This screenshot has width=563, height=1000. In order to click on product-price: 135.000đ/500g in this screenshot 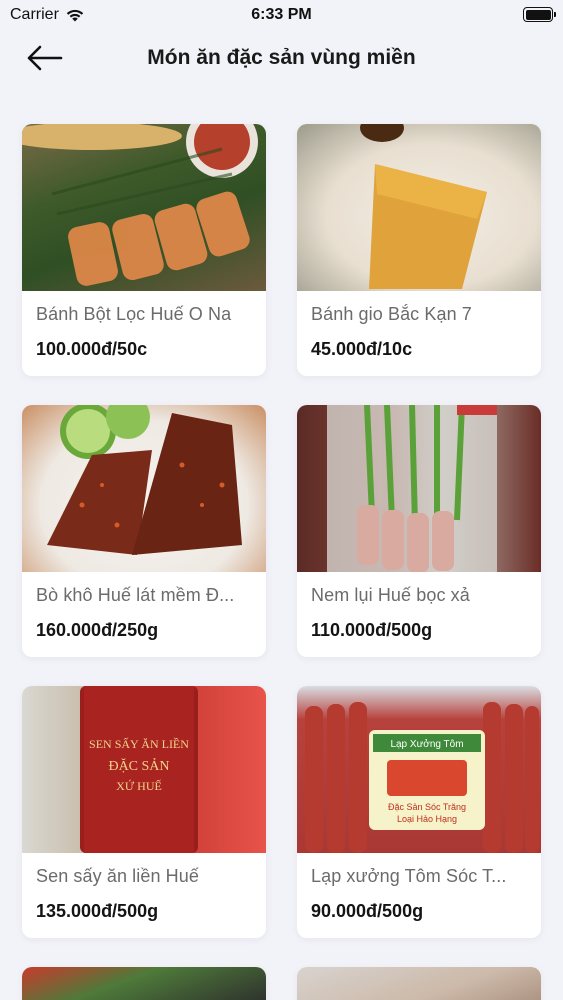, I will do `click(97, 911)`.